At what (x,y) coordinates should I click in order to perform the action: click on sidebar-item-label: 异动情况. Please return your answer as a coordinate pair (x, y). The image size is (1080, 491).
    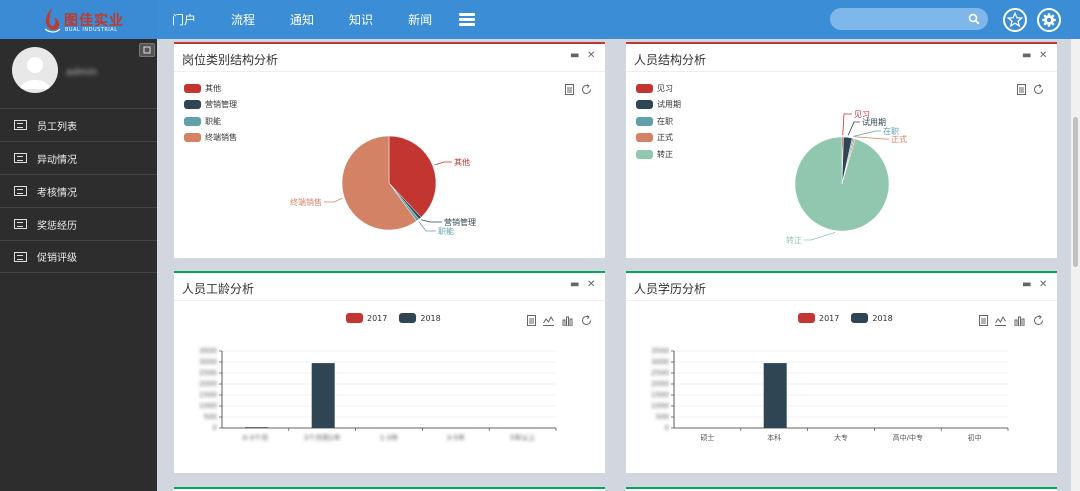
    Looking at the image, I should click on (57, 160).